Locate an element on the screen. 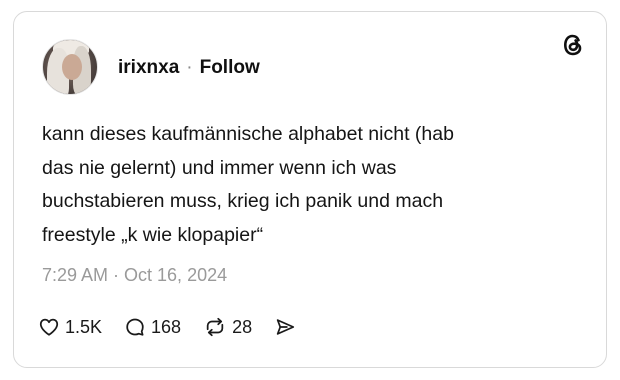 The width and height of the screenshot is (620, 380). post-timestamp: 7:29 AM · Oct 16, 2024 is located at coordinates (134, 275).